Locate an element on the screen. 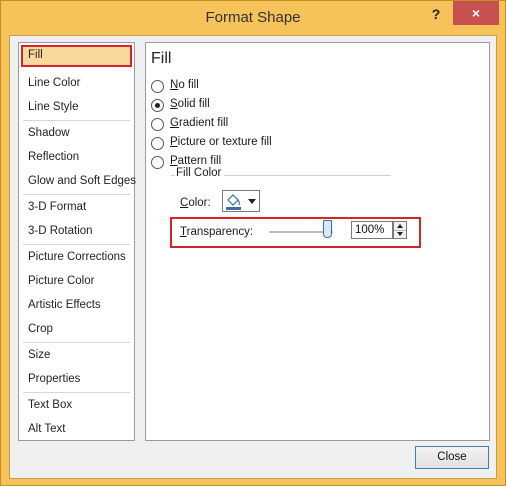 The image size is (506, 486). radio-label: Gradient fill is located at coordinates (199, 123).